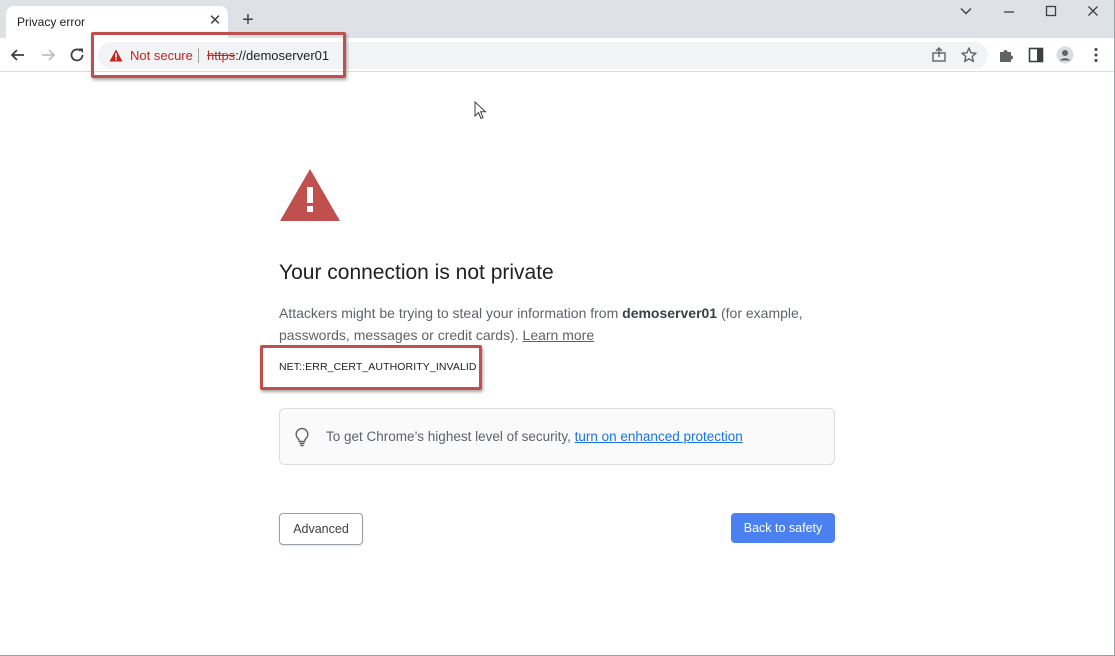 This screenshot has width=1115, height=656. Describe the element at coordinates (480, 112) in the screenshot. I see `mouse-cursor-icon` at that location.